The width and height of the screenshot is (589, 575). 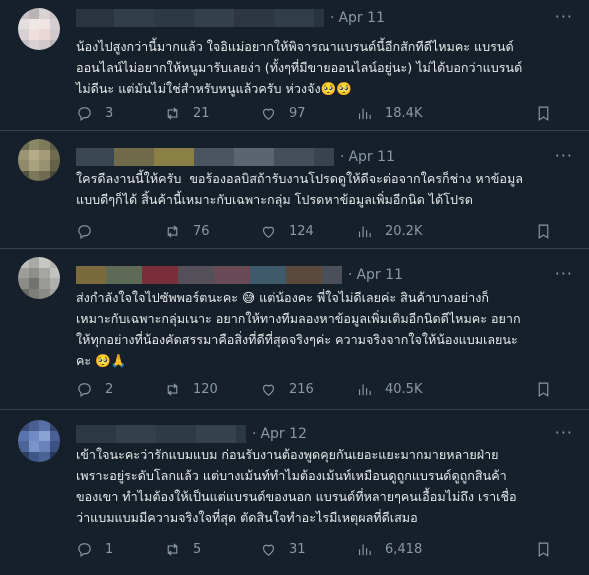 I want to click on retweet-count: 21, so click(x=201, y=113).